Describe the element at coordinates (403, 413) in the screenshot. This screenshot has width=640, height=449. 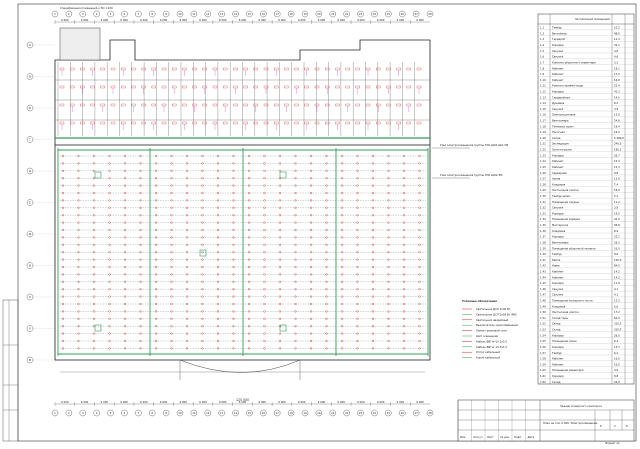
I see `axis-label: 26` at that location.